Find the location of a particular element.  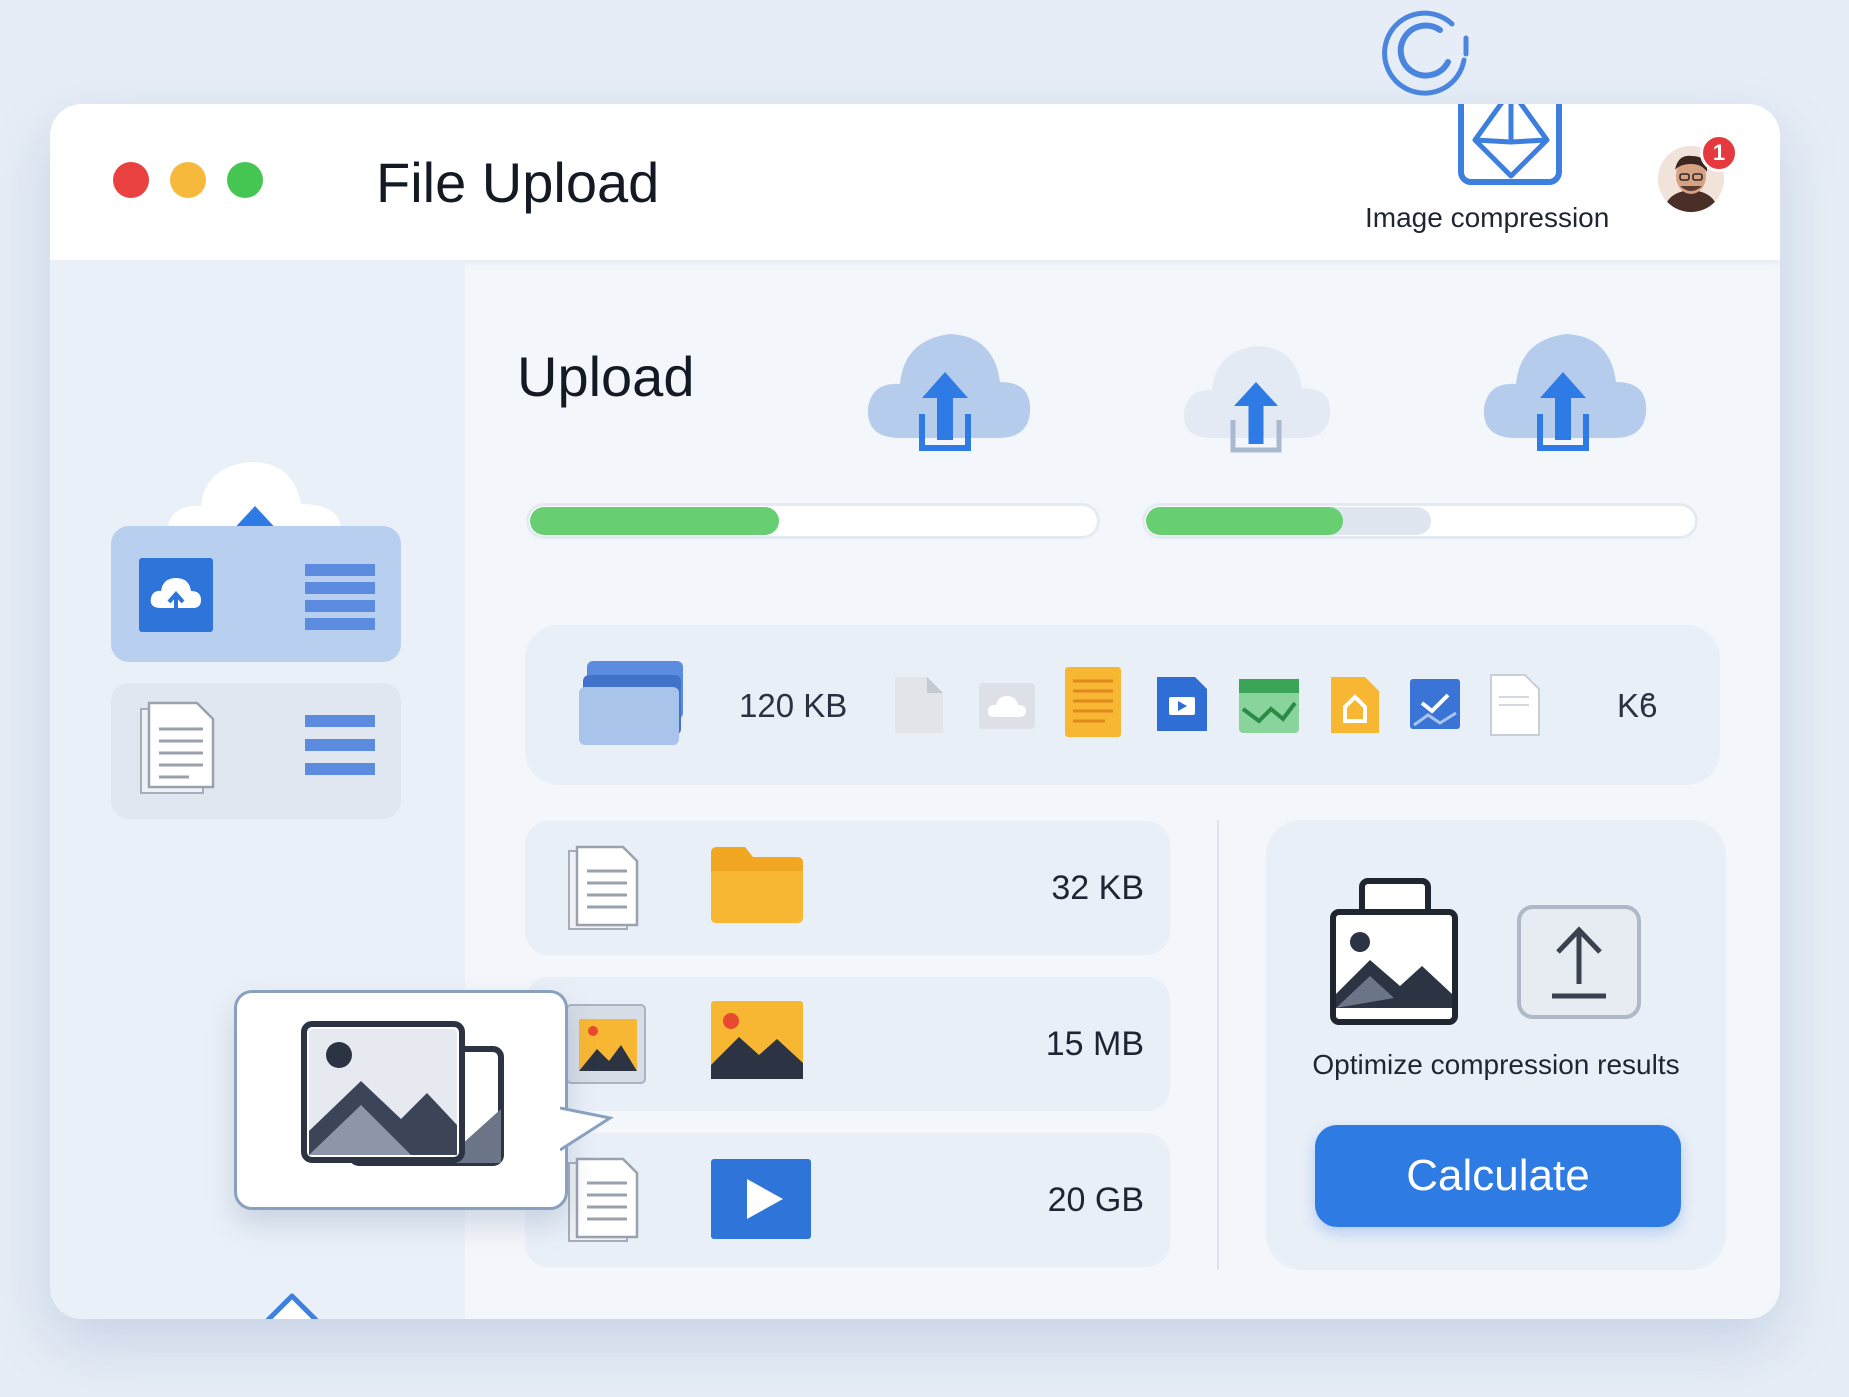

image-green-icon is located at coordinates (1269, 706).